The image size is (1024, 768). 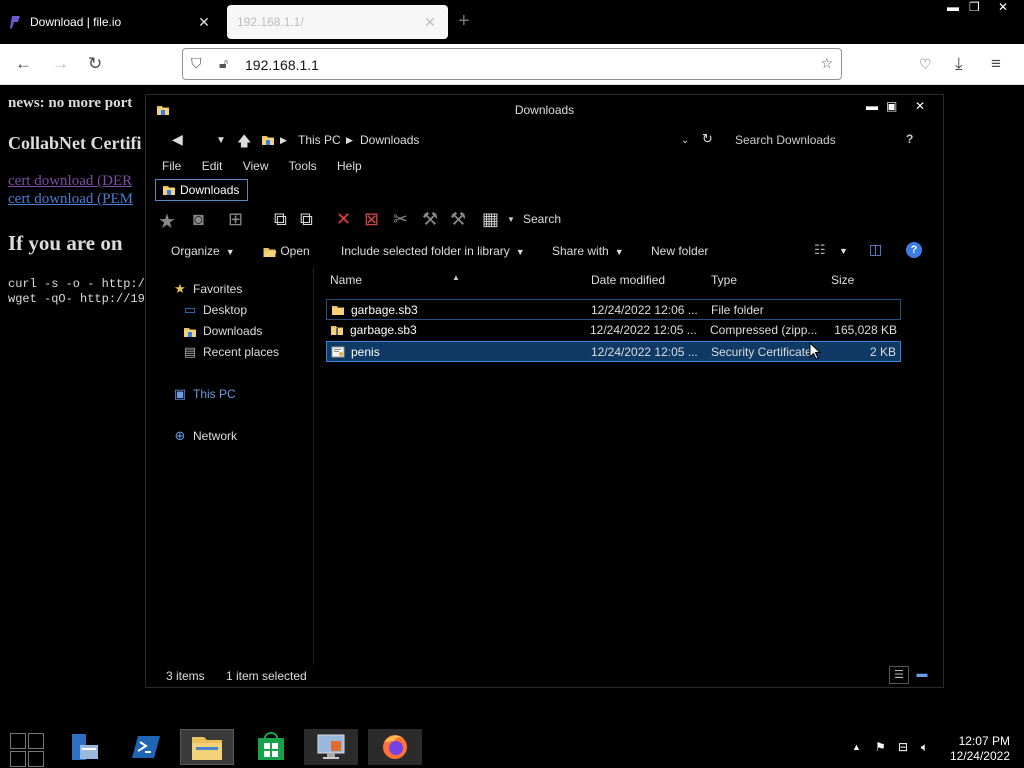 What do you see at coordinates (400, 219) in the screenshot?
I see `cut-icon: ✂` at bounding box center [400, 219].